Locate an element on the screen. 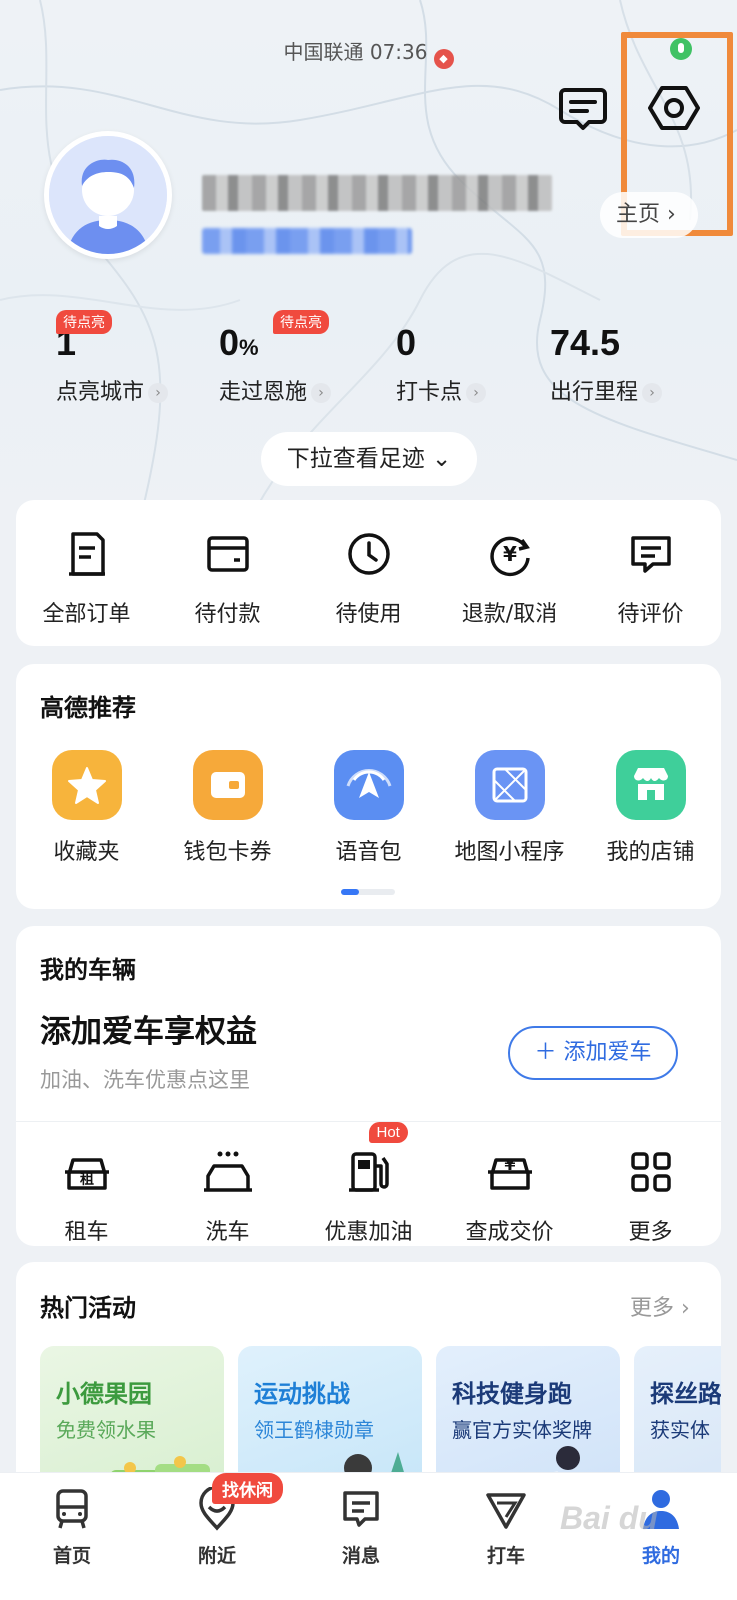  stat-mileage: 74.5 出行里程 › is located at coordinates (606, 363).